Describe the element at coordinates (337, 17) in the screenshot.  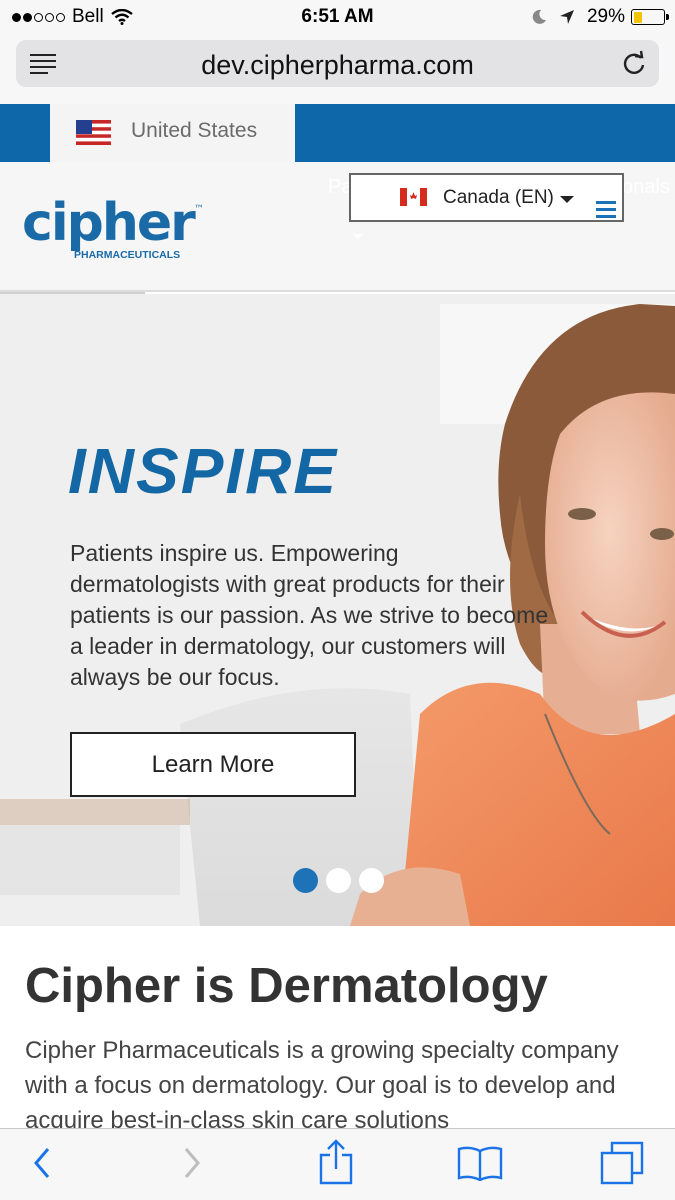
I see `status-bar: Bell 6:51 AM 29%` at that location.